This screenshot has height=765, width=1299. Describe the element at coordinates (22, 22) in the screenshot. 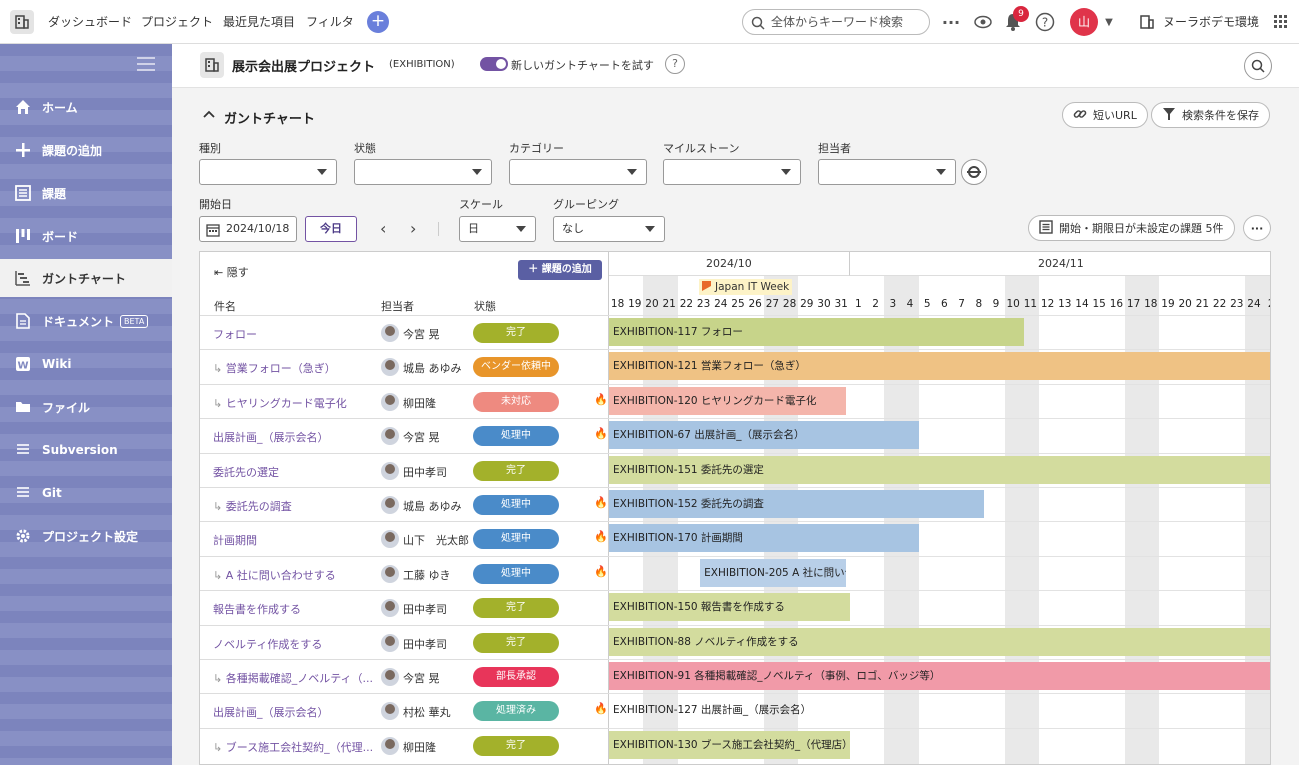

I see `space-logo-icon` at that location.